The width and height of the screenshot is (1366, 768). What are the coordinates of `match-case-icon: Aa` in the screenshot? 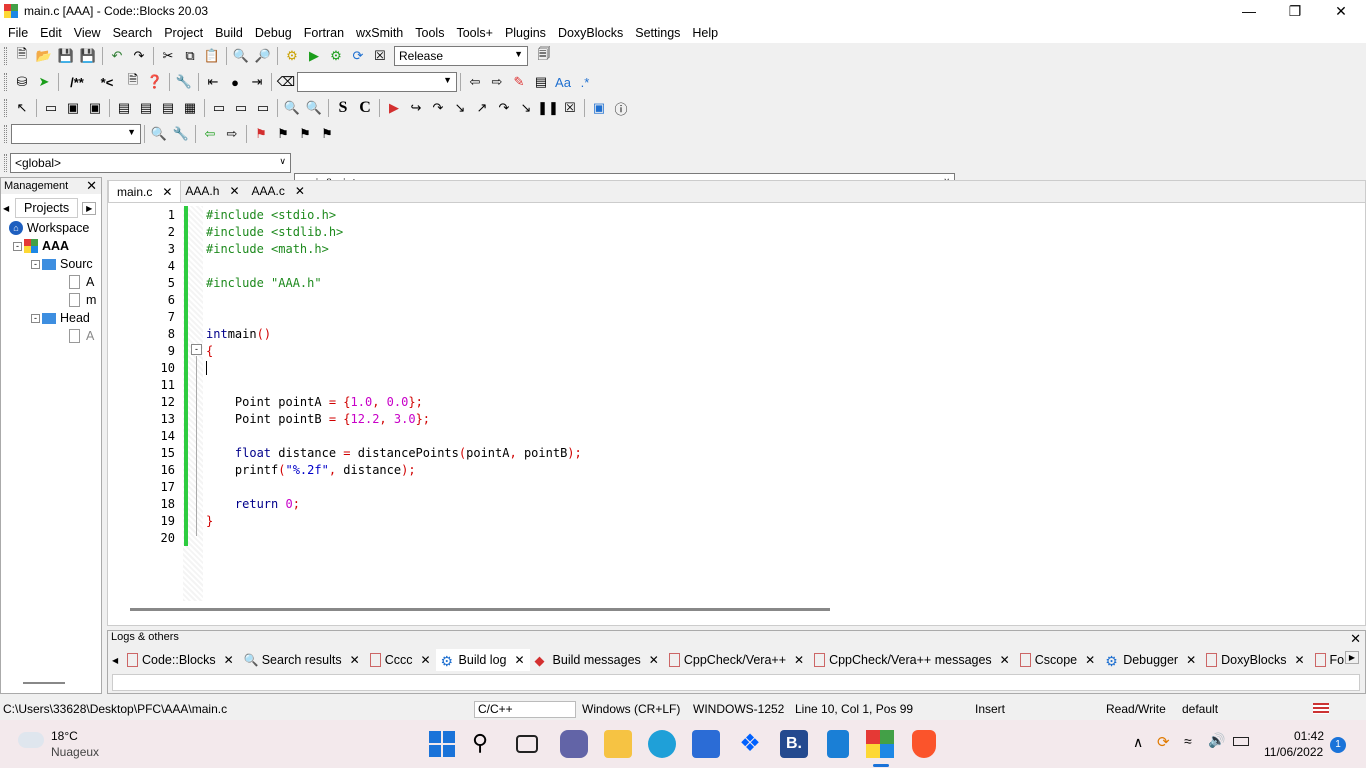 It's located at (563, 82).